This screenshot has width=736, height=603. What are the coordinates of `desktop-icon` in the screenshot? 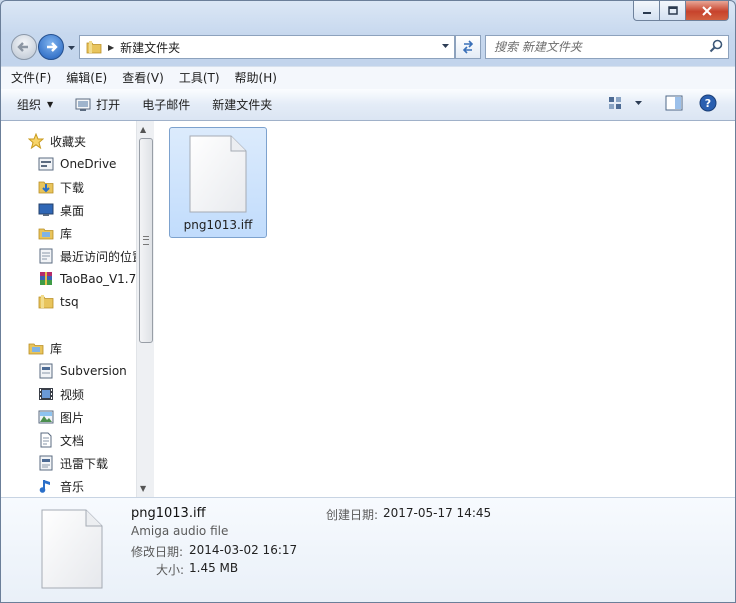 It's located at (46, 210).